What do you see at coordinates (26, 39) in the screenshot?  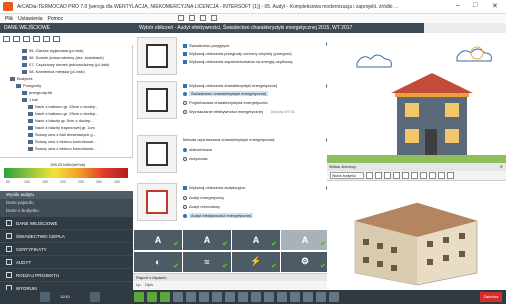 I see `tree-copy-icon` at bounding box center [26, 39].